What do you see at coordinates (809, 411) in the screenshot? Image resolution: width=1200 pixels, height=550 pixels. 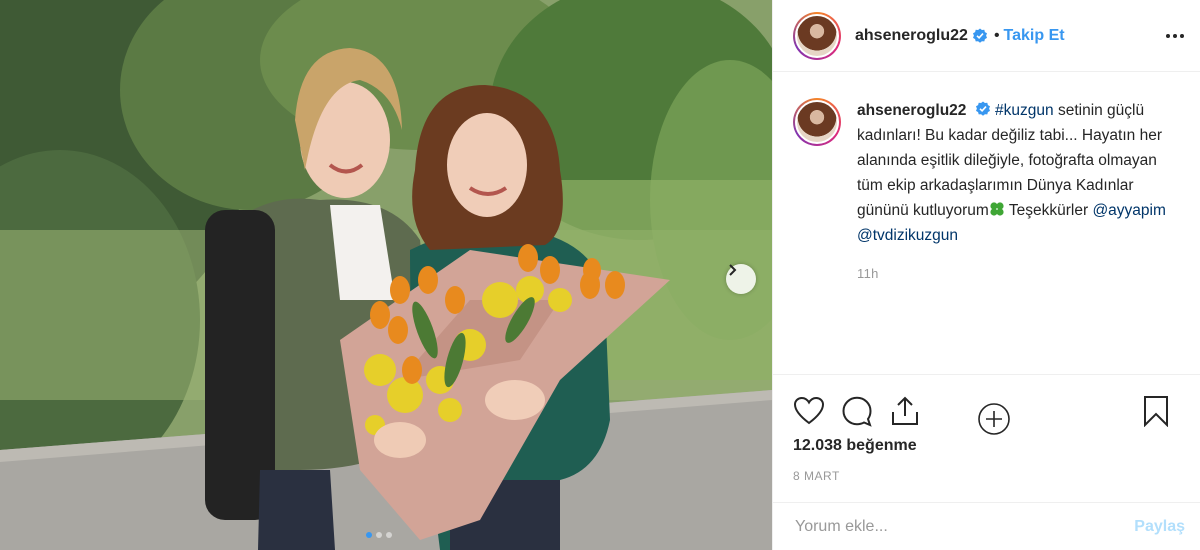 I see `heart-icon` at bounding box center [809, 411].